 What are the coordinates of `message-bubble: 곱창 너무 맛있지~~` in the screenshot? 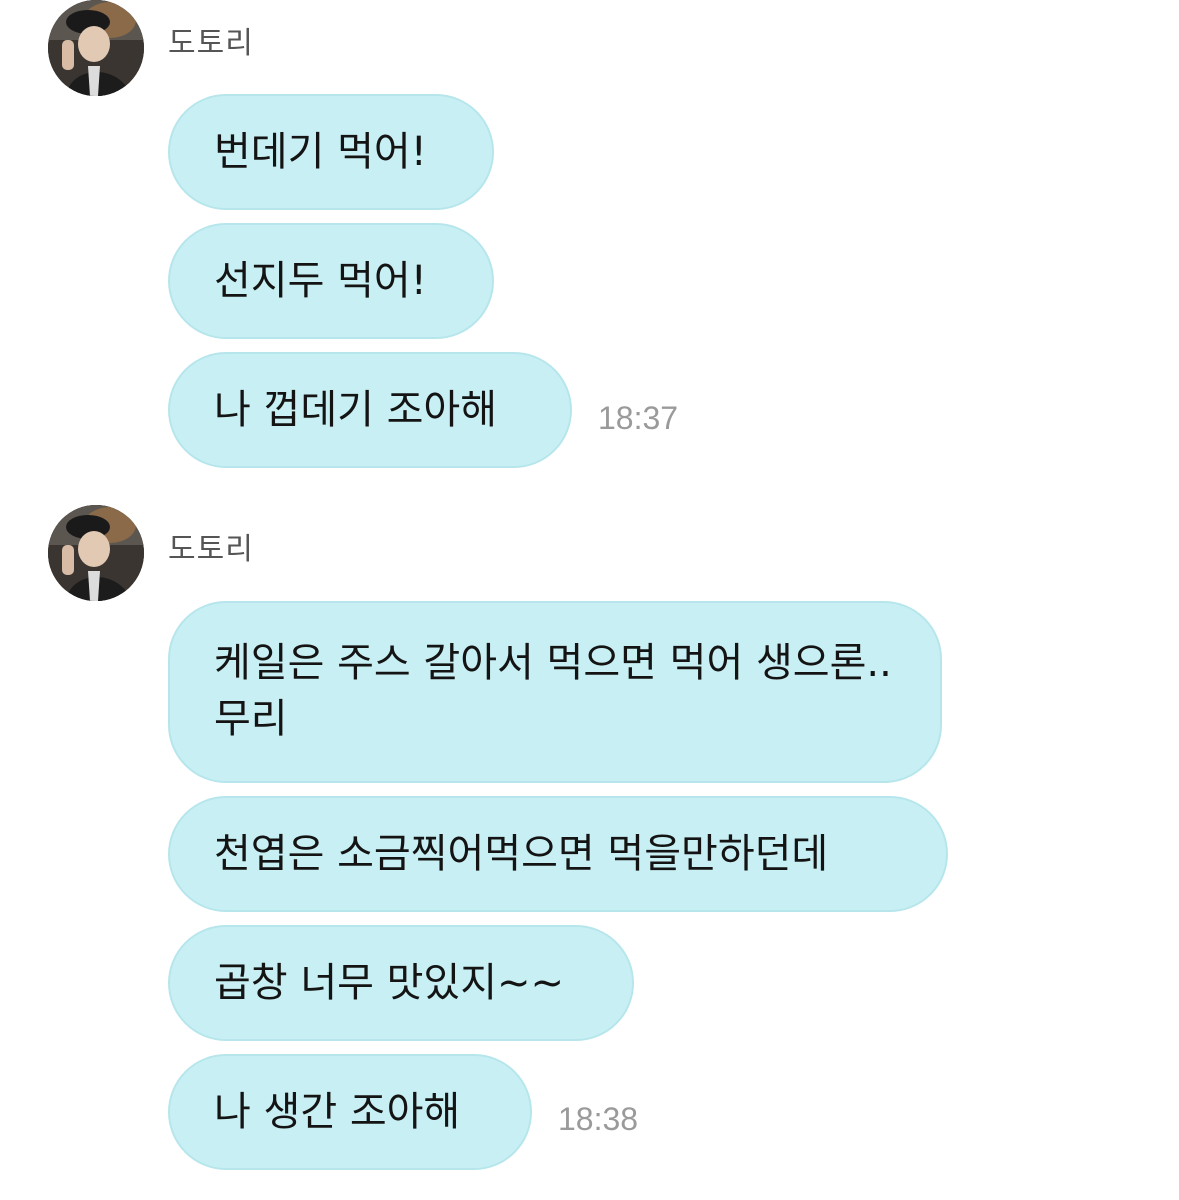 It's located at (401, 983).